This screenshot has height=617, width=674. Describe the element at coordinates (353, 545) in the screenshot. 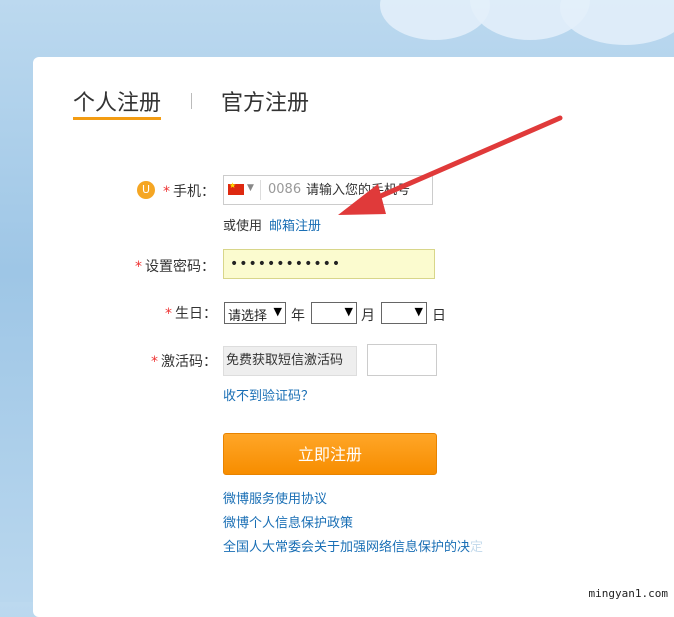

I see `network-info-decision-link: 全国人大常委会关于加强网络信息保护的决定` at that location.